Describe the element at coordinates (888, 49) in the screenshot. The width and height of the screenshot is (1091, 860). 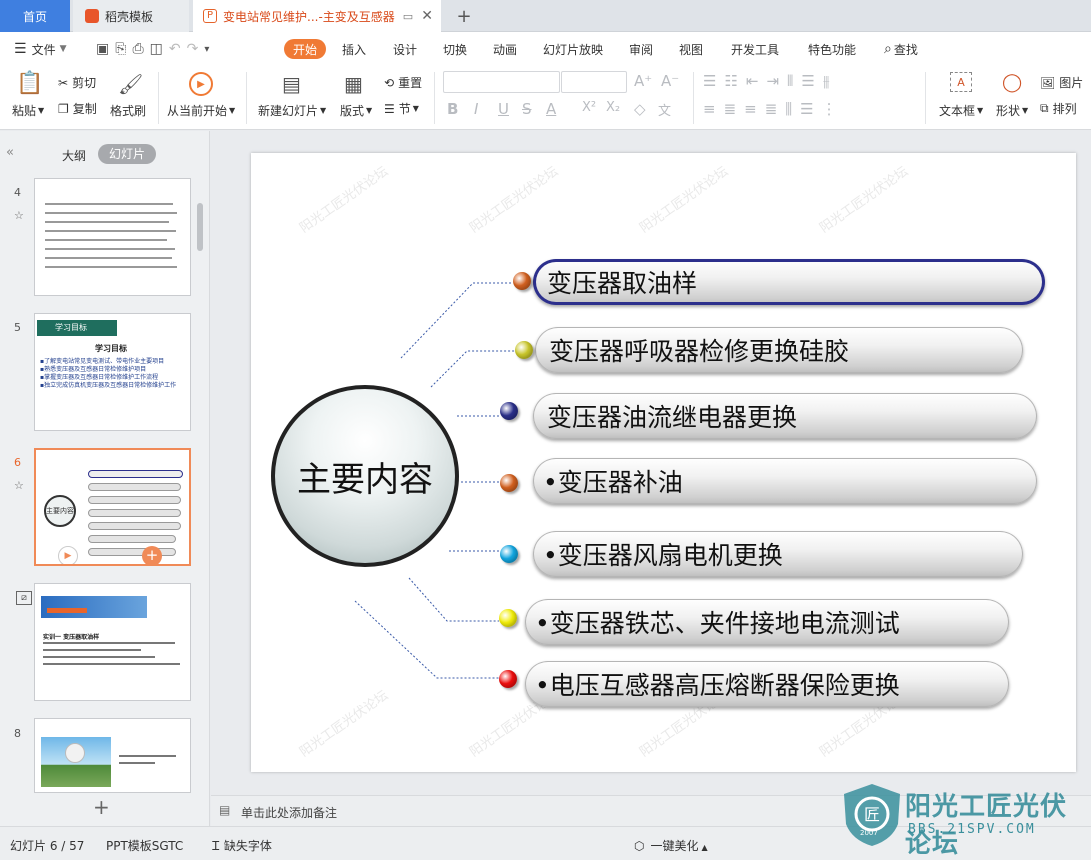
I see `search-icon: ⌕` at that location.